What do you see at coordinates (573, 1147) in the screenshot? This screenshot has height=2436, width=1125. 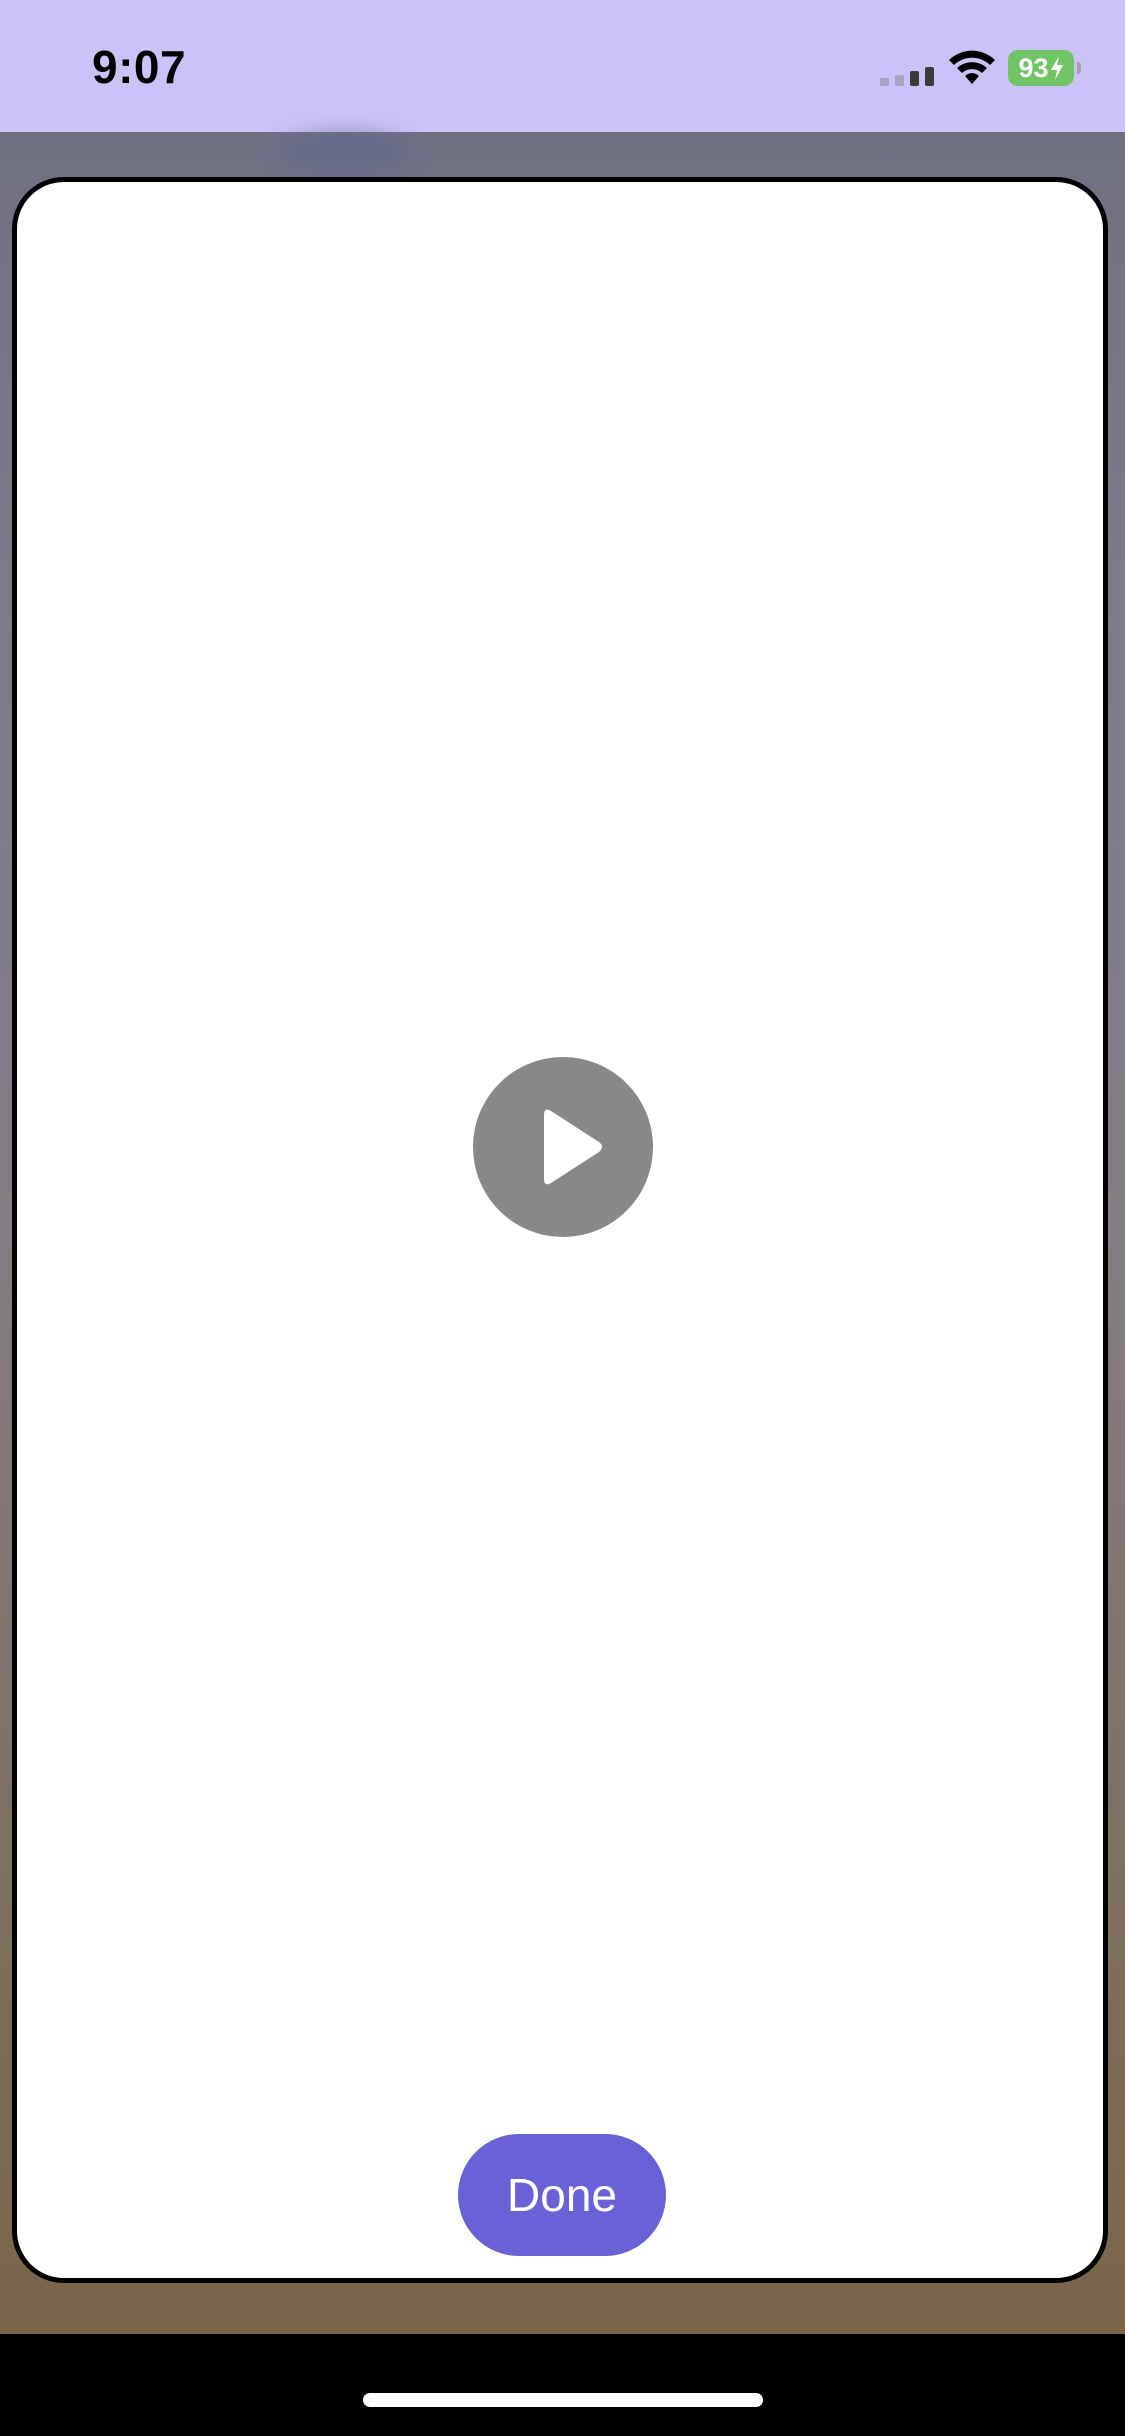 I see `play-icon` at bounding box center [573, 1147].